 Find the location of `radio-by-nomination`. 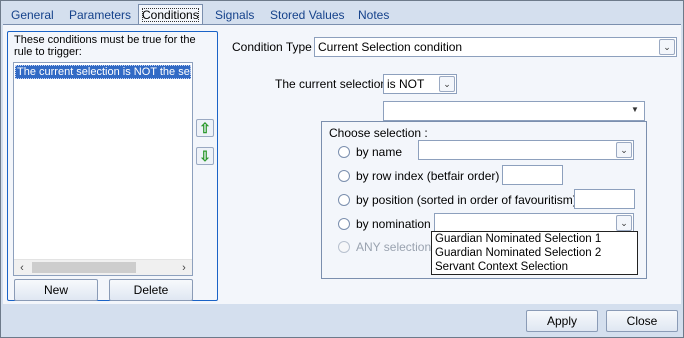

radio-by-nomination is located at coordinates (344, 224).